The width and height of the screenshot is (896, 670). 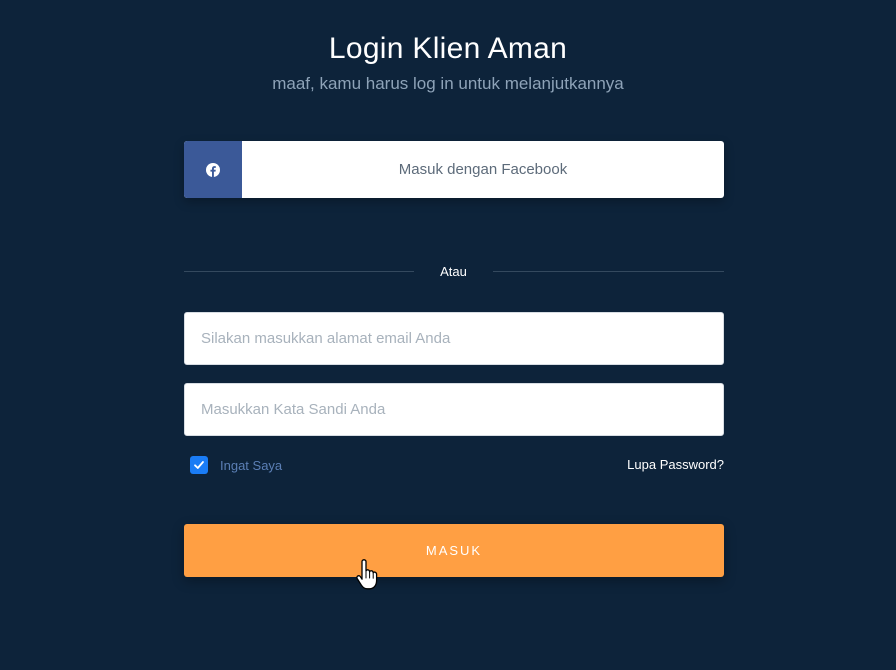 I want to click on remember-me-toggle: Ingat Saya, so click(x=236, y=465).